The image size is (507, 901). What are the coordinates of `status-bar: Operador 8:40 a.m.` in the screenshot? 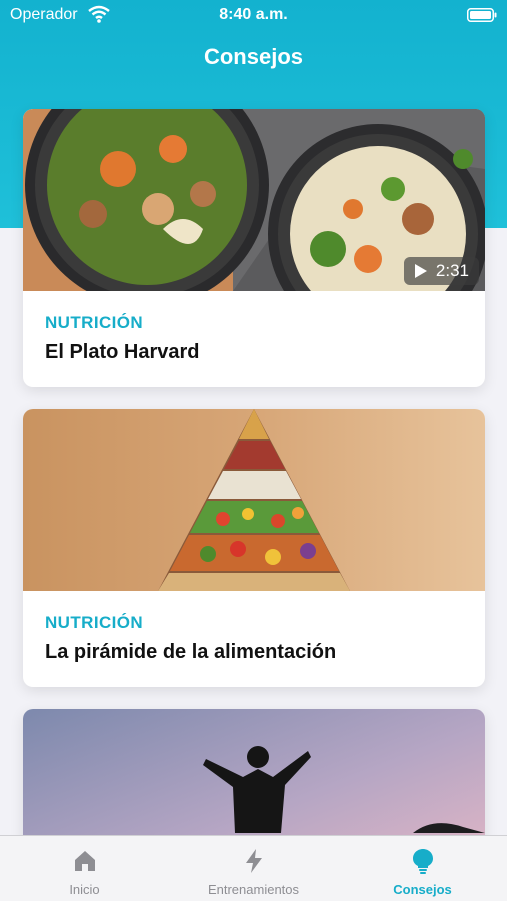 It's located at (253, 16).